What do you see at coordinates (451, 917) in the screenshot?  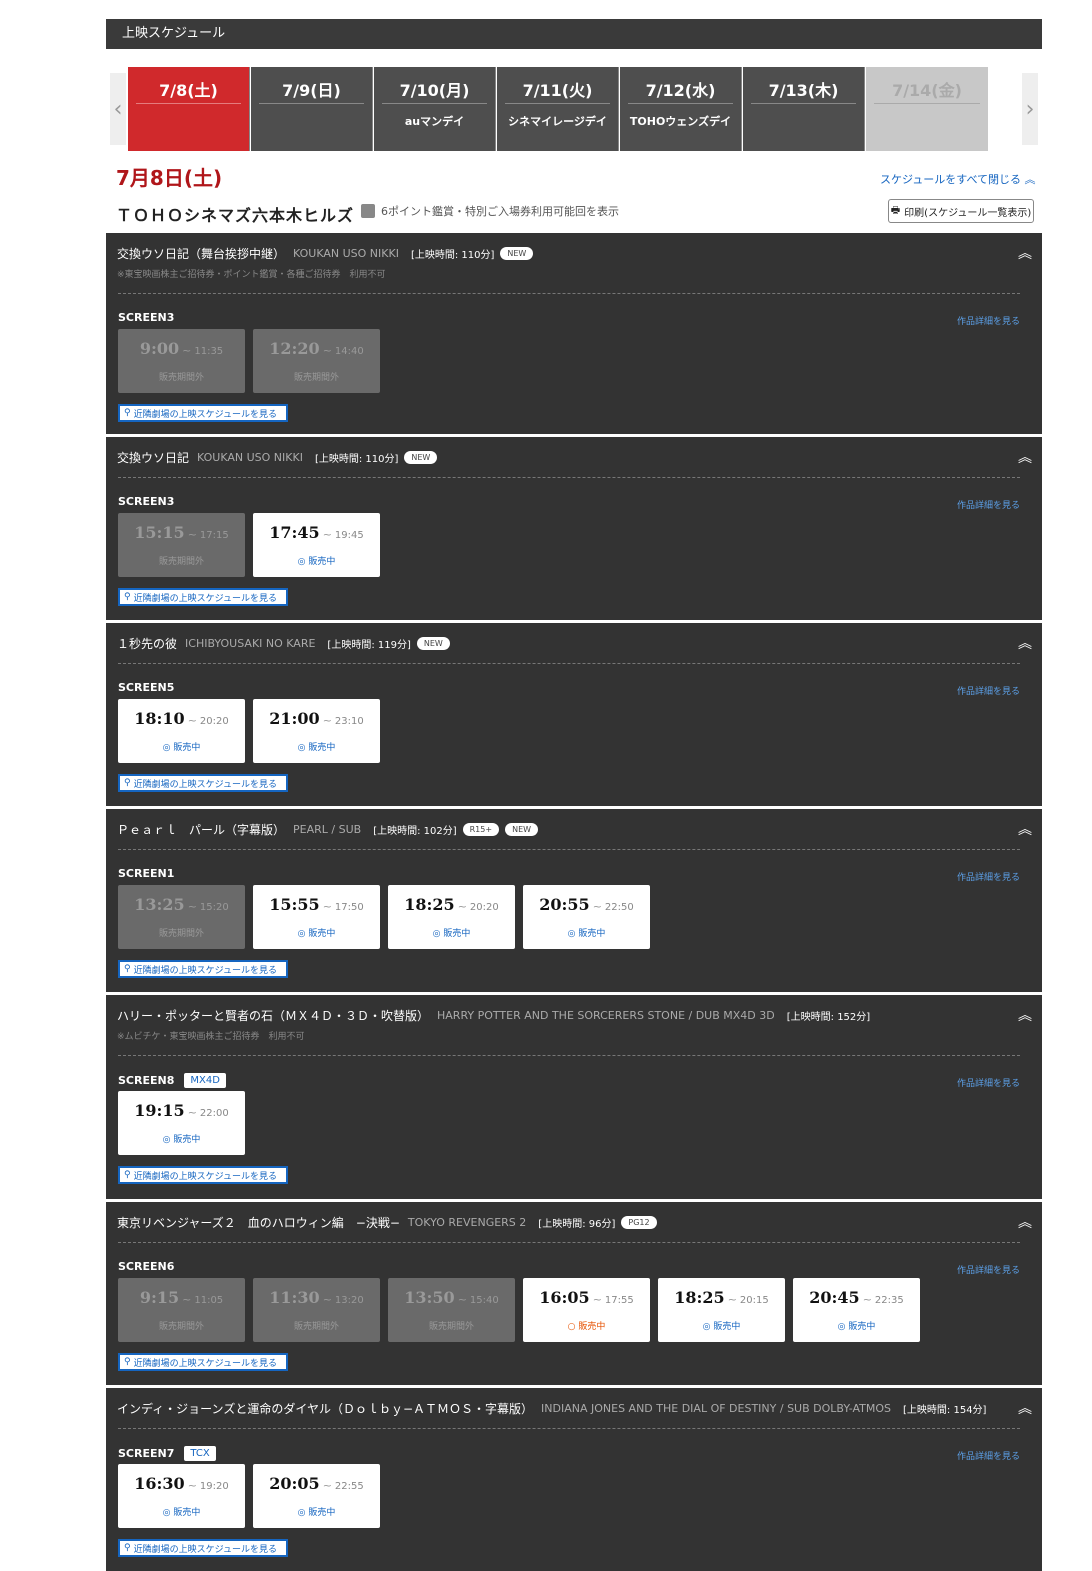 I see `showtime-card: 18:25 ~20:20 ◎ 販売中` at bounding box center [451, 917].